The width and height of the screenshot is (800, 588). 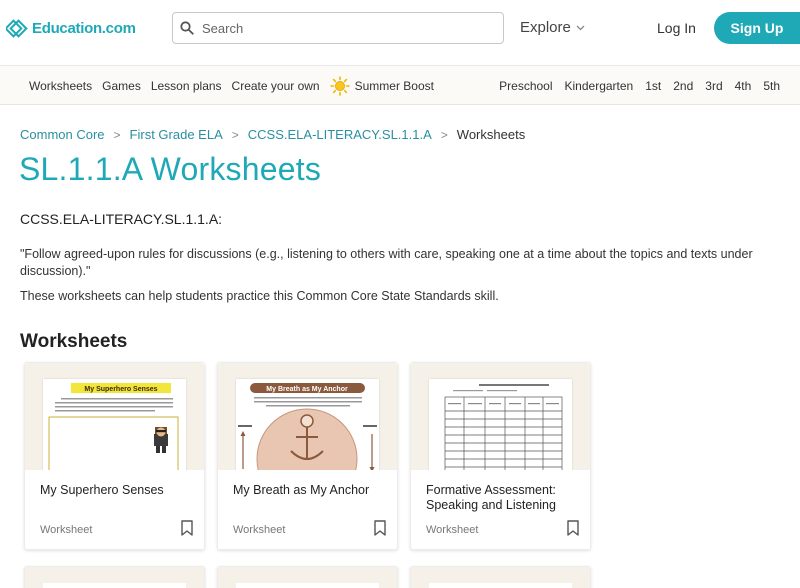 What do you see at coordinates (114, 424) in the screenshot?
I see `worksheet-preview-image: My Superhero Senses` at bounding box center [114, 424].